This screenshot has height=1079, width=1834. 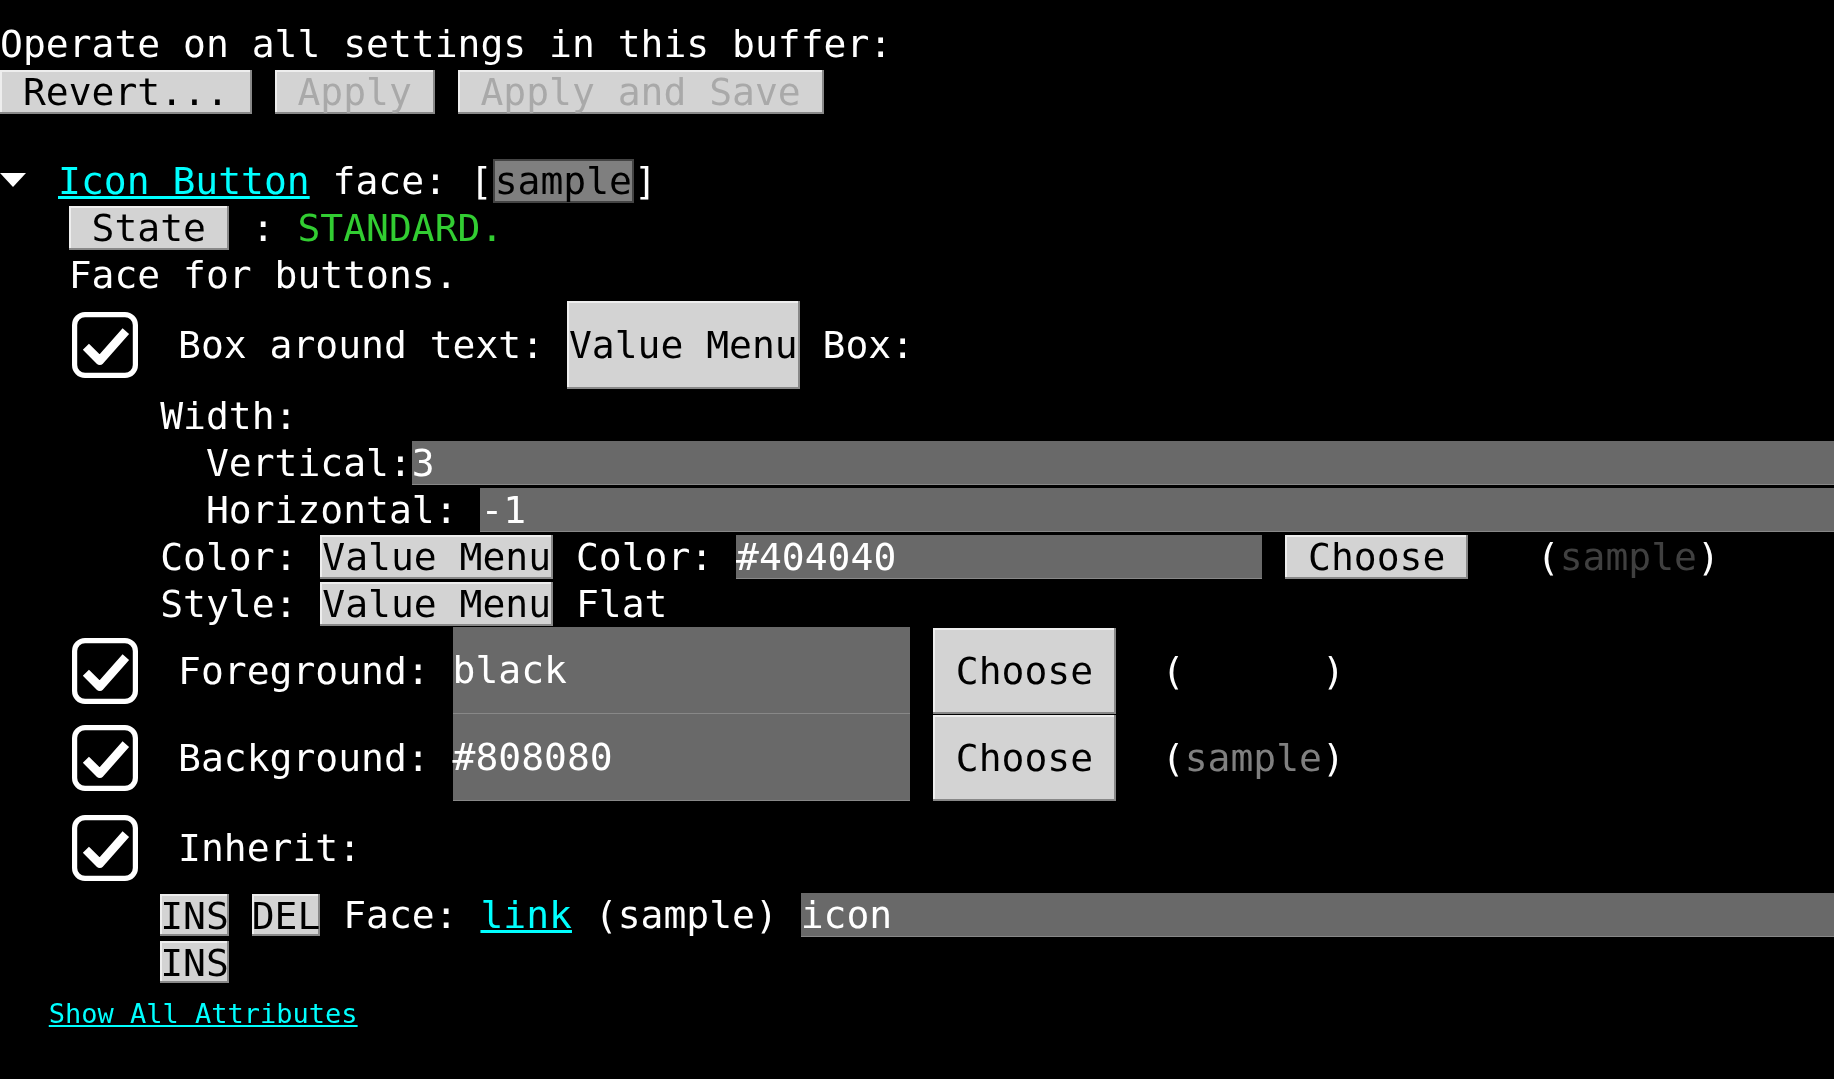 What do you see at coordinates (400, 227) in the screenshot?
I see `state-text: STANDARD.` at bounding box center [400, 227].